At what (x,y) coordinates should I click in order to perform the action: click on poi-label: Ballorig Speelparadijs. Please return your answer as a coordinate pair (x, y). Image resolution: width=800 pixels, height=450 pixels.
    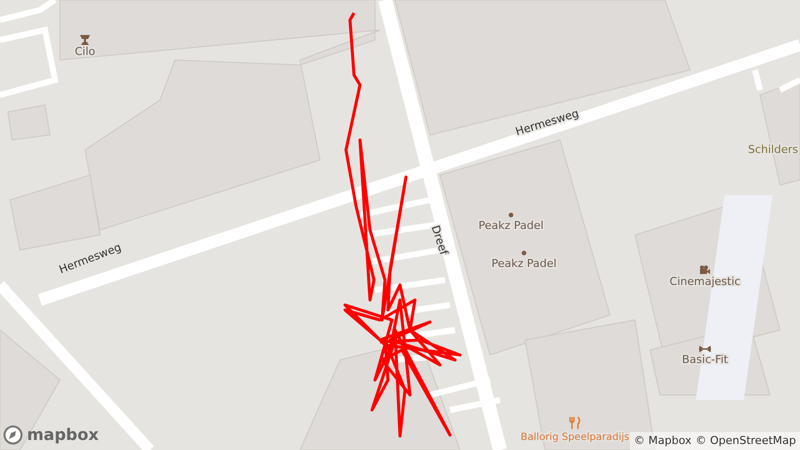
    Looking at the image, I should click on (575, 437).